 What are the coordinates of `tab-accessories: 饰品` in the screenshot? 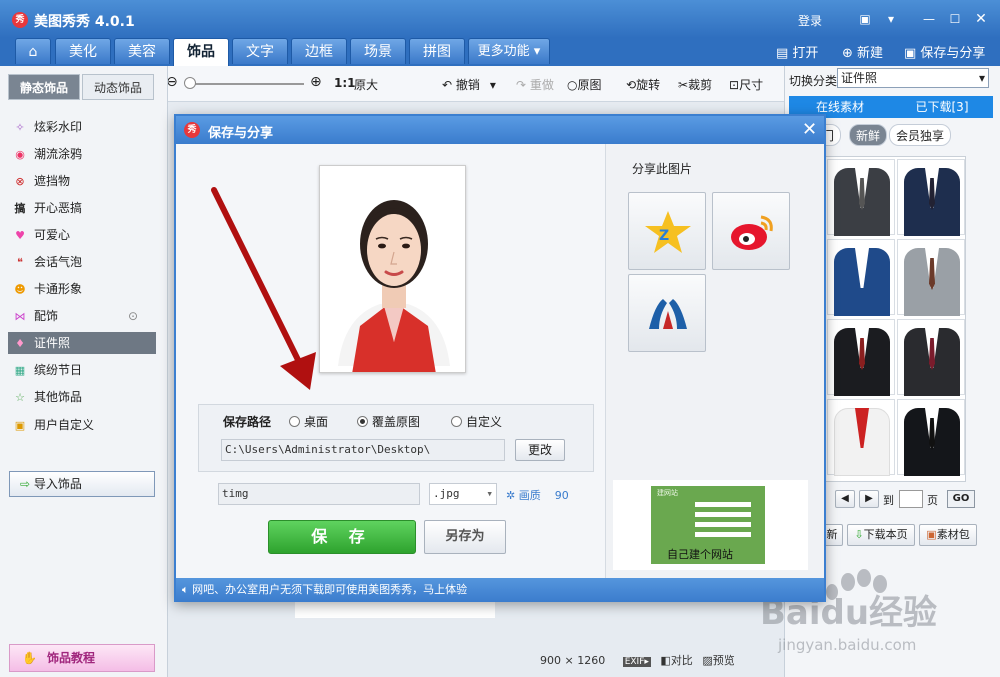 It's located at (201, 52).